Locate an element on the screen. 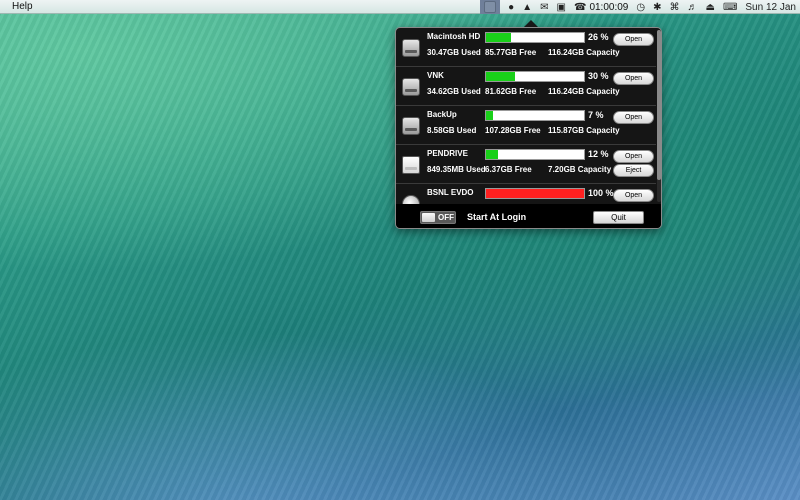  drive-capacity: 7.20GB Capacity is located at coordinates (580, 169).